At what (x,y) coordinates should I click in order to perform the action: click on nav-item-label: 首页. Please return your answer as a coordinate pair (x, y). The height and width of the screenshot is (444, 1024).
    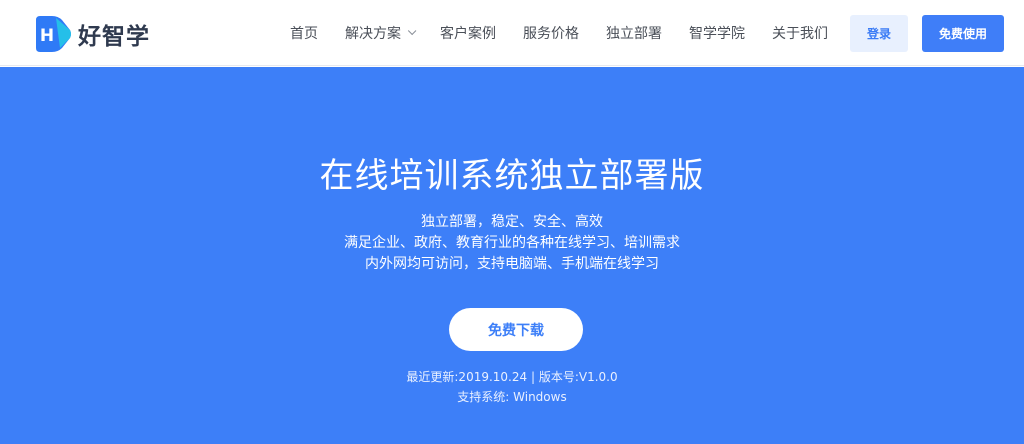
    Looking at the image, I should click on (304, 34).